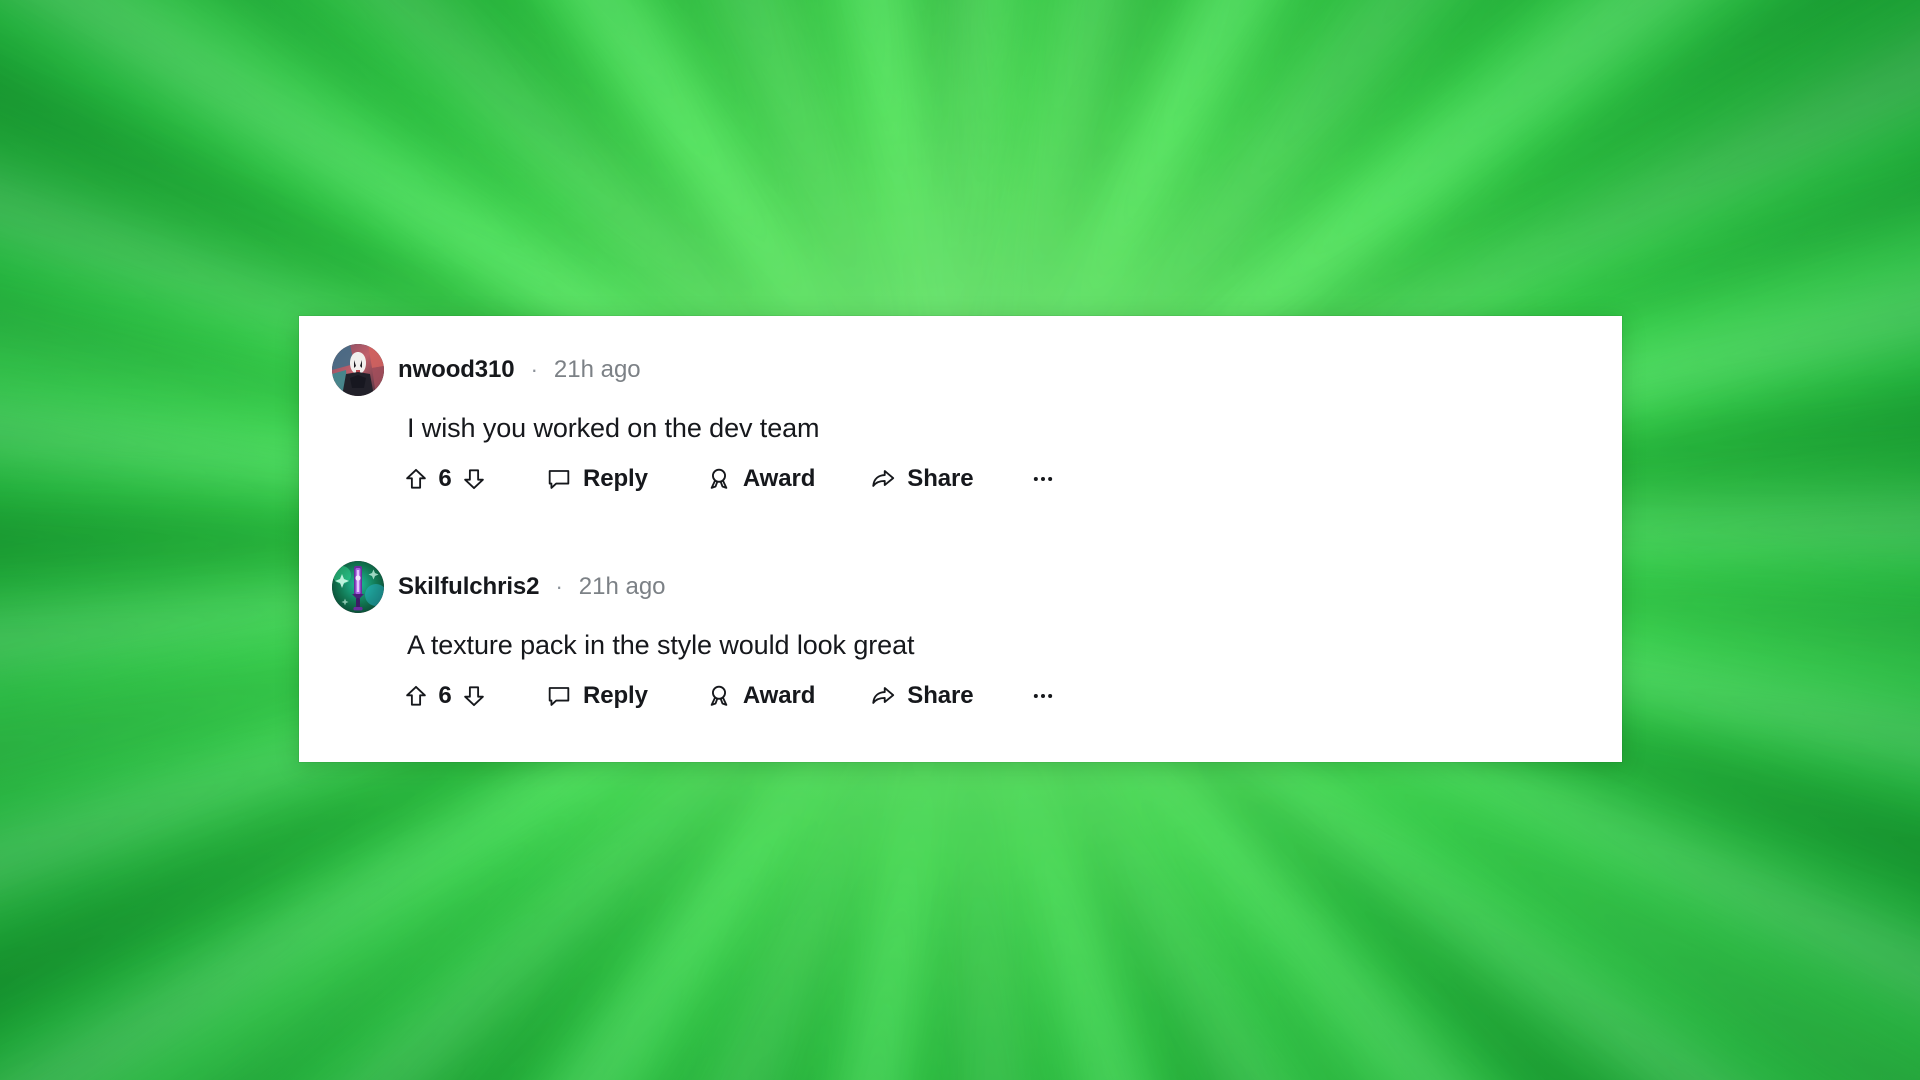 The height and width of the screenshot is (1080, 1920). I want to click on comment-header: nwood310 · 21h ago, so click(486, 370).